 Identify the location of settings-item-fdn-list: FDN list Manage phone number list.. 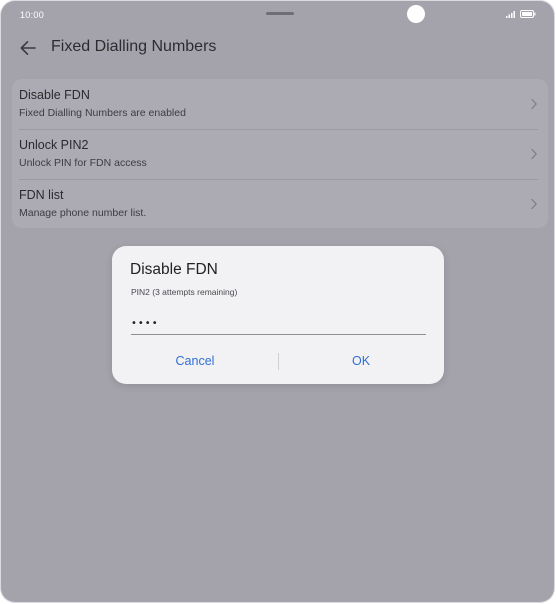
(280, 203).